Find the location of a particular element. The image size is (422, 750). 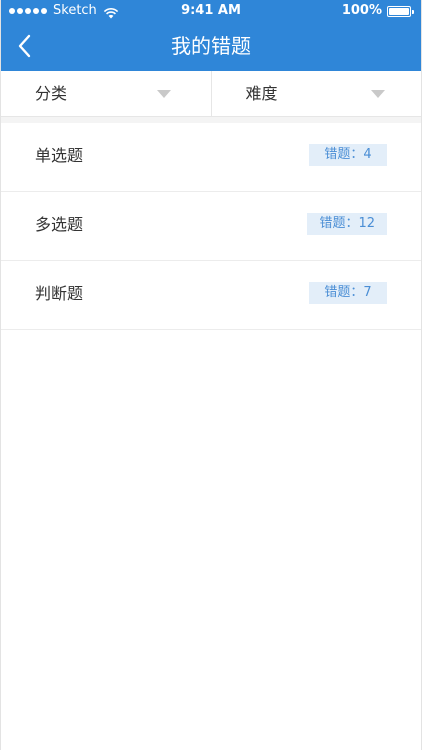

filter-bar: 分类 难度 is located at coordinates (211, 94).